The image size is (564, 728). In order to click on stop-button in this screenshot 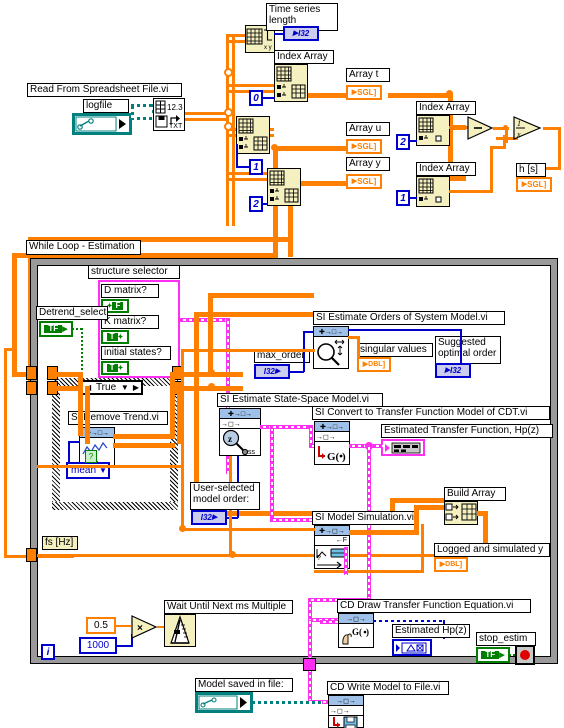, I will do `click(525, 655)`.